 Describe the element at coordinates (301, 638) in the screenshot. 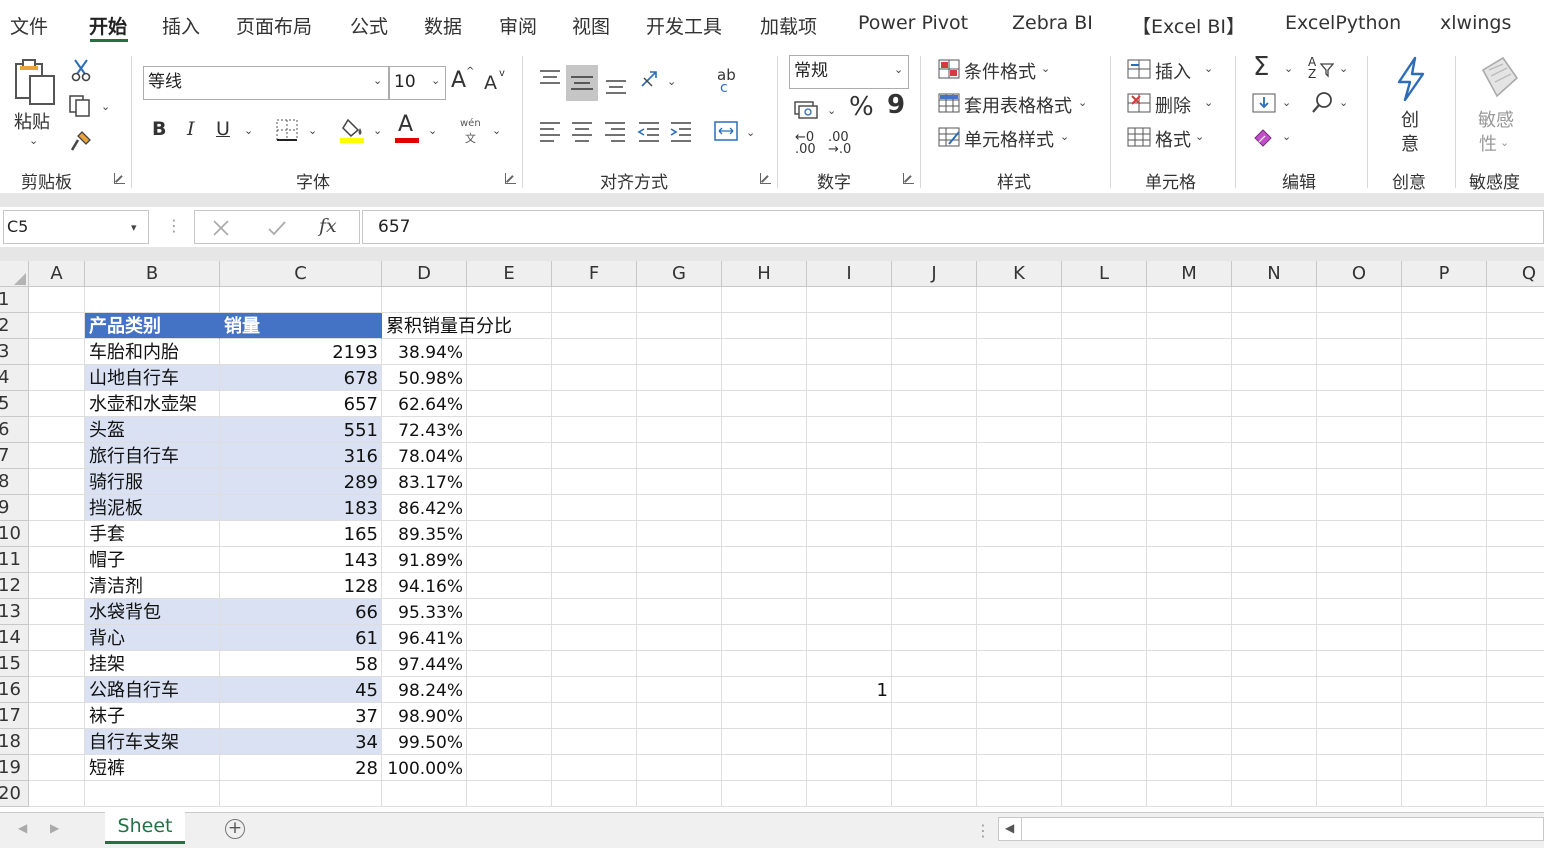

I see `sales-cell: 61` at that location.